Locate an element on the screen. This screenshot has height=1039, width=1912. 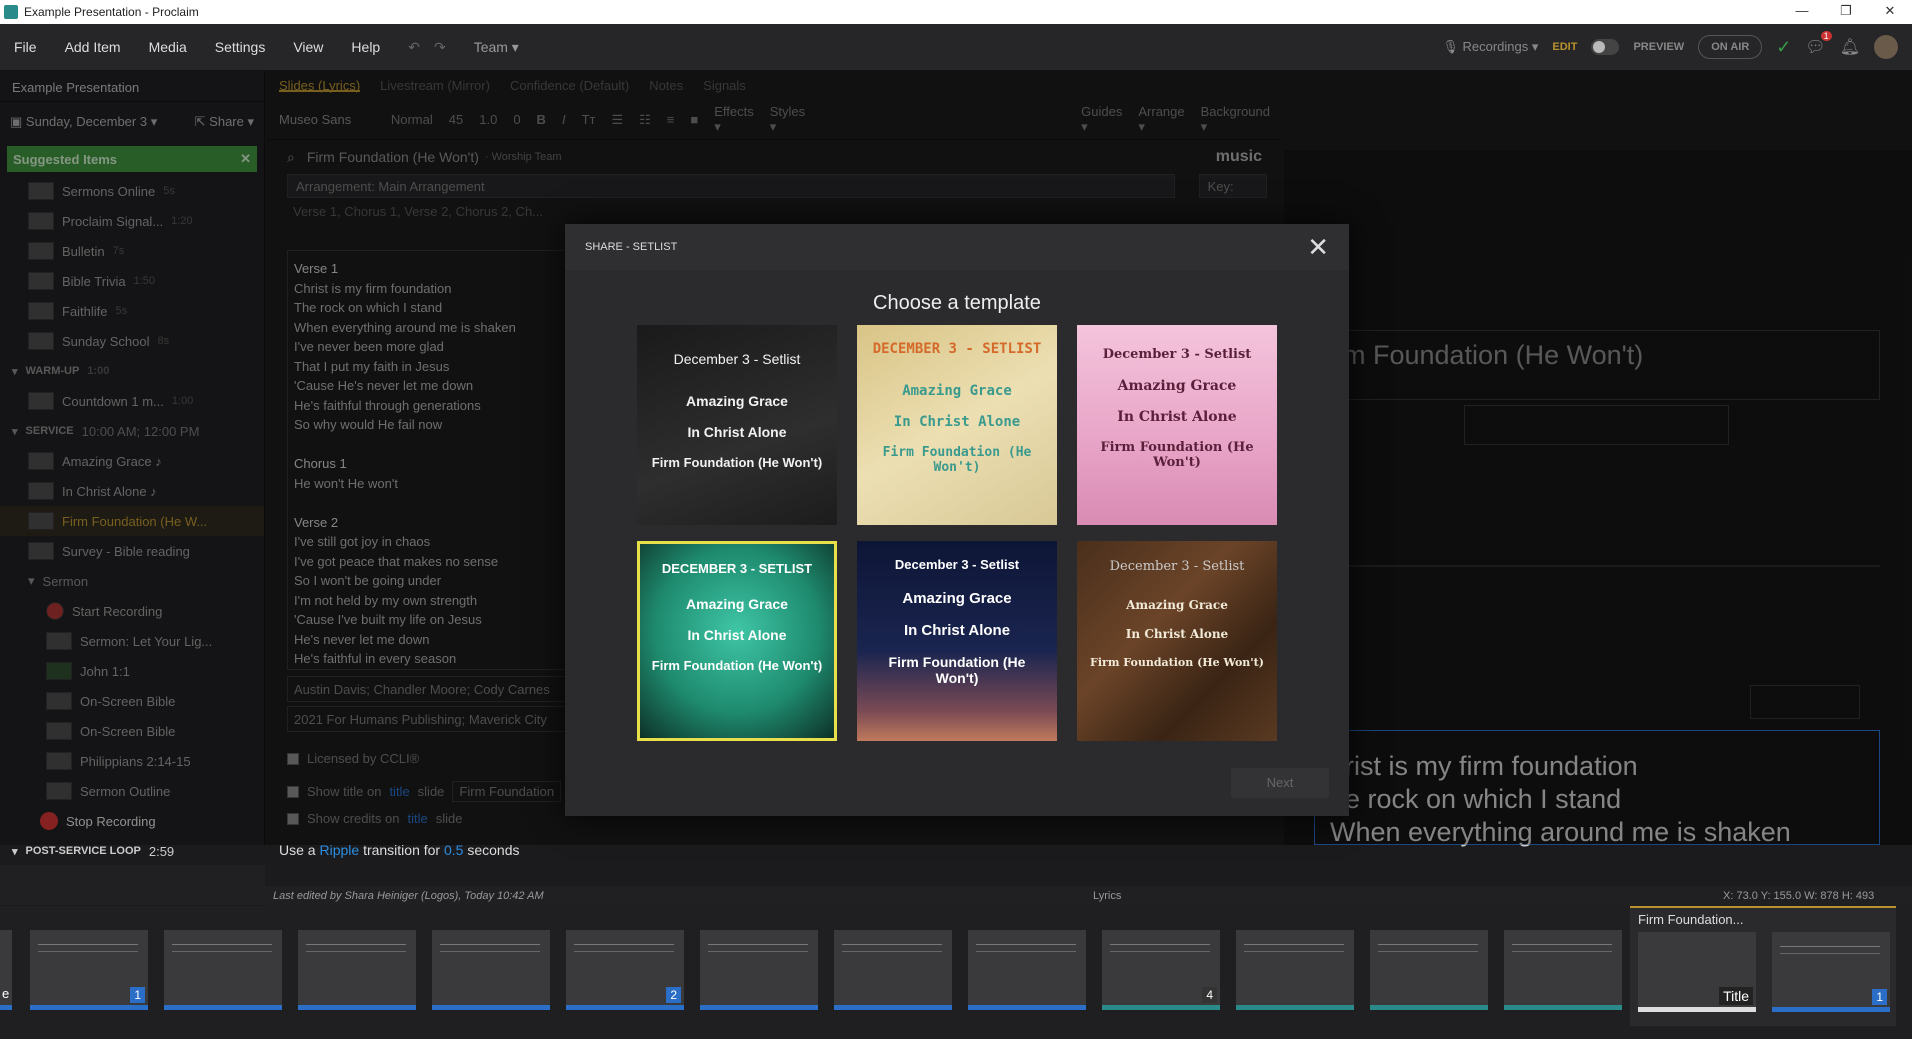
slide-thumbnail: e is located at coordinates (6, 970).